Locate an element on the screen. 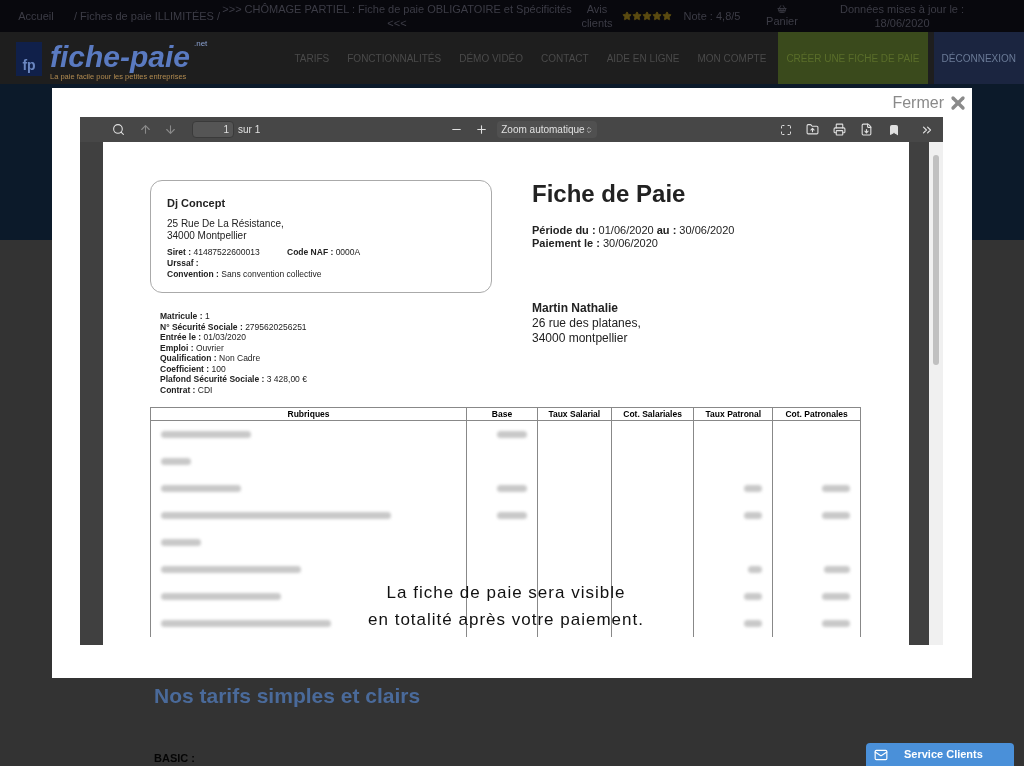 This screenshot has width=1024, height=766. employee-name: Martin Nathalie is located at coordinates (575, 308).